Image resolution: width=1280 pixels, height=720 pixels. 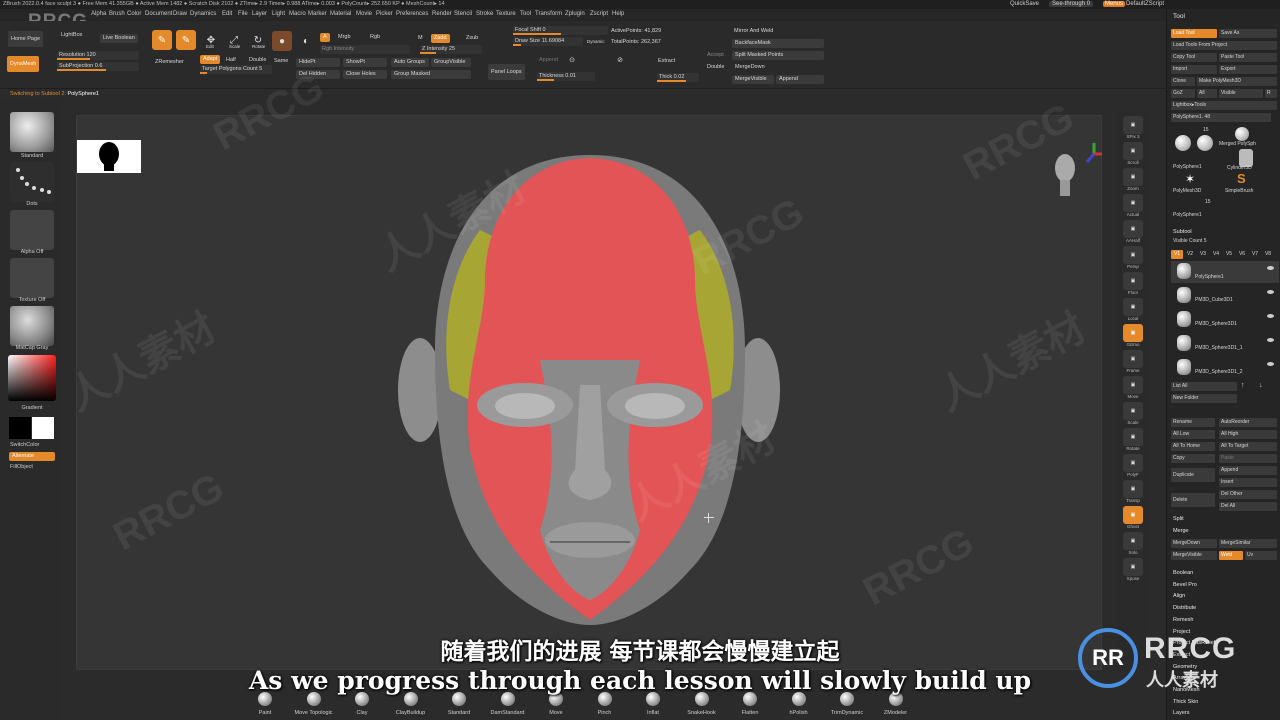 I want to click on subtool-row: PolySphere1, so click(x=1225, y=272).